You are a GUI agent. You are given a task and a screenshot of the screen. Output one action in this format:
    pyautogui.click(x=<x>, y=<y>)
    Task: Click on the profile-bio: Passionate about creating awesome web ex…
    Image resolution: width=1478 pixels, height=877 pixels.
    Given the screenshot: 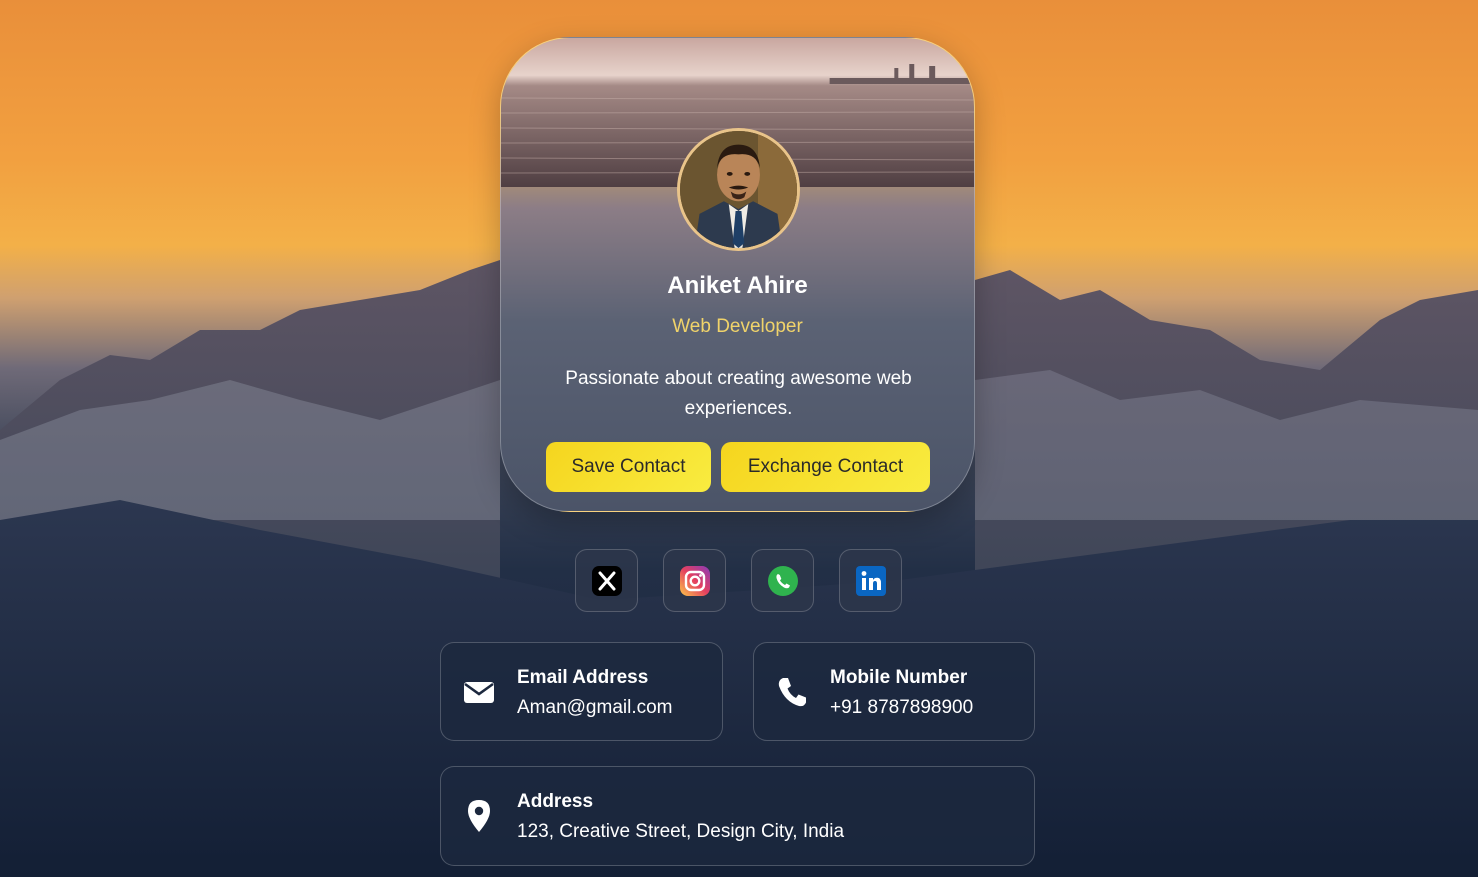 What is the action you would take?
    pyautogui.click(x=738, y=393)
    